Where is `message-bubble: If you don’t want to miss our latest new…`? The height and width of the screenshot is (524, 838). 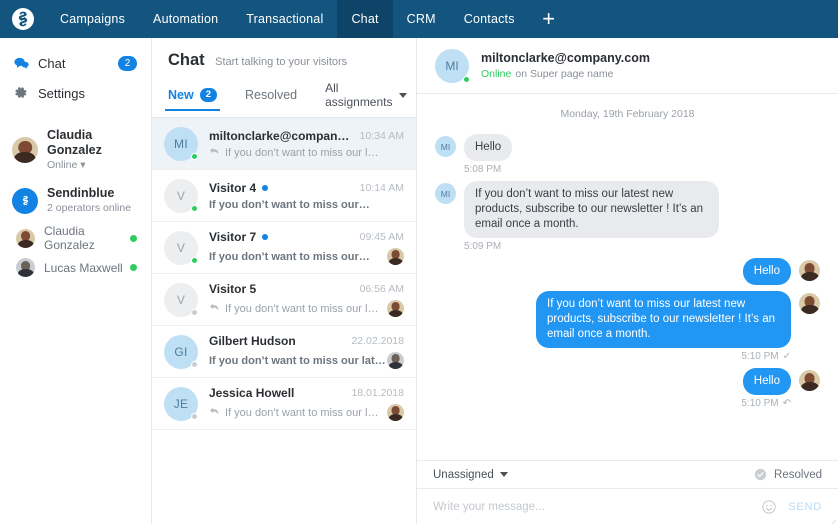 message-bubble: If you don’t want to miss our latest new… is located at coordinates (663, 319).